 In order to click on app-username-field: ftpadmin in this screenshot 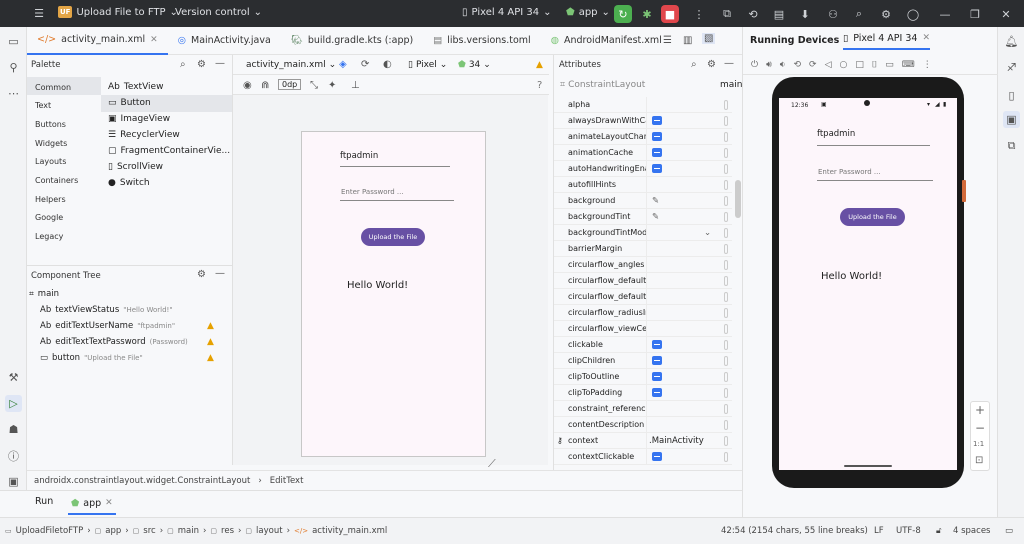, I will do `click(836, 134)`.